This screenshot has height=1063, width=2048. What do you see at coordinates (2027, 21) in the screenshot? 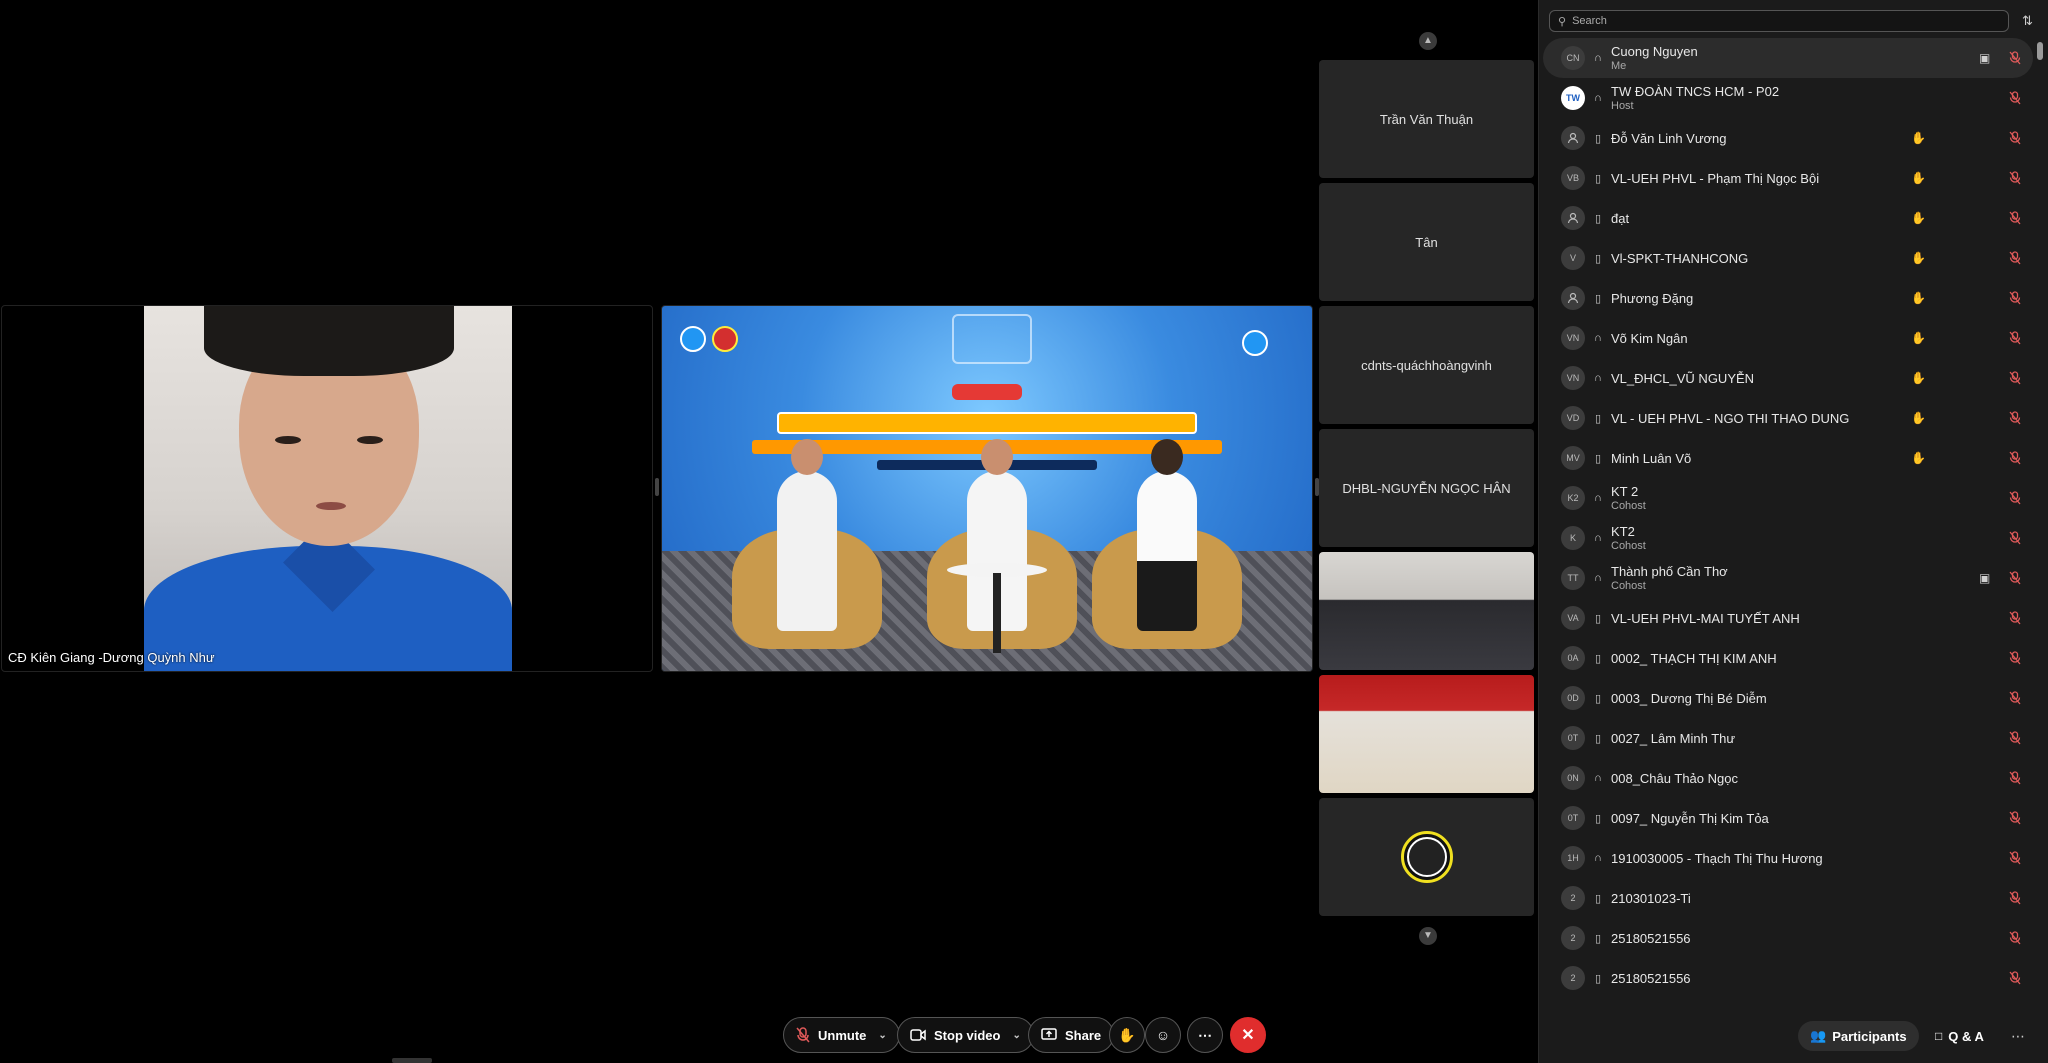
I see `sort-icon: ⇅` at bounding box center [2027, 21].